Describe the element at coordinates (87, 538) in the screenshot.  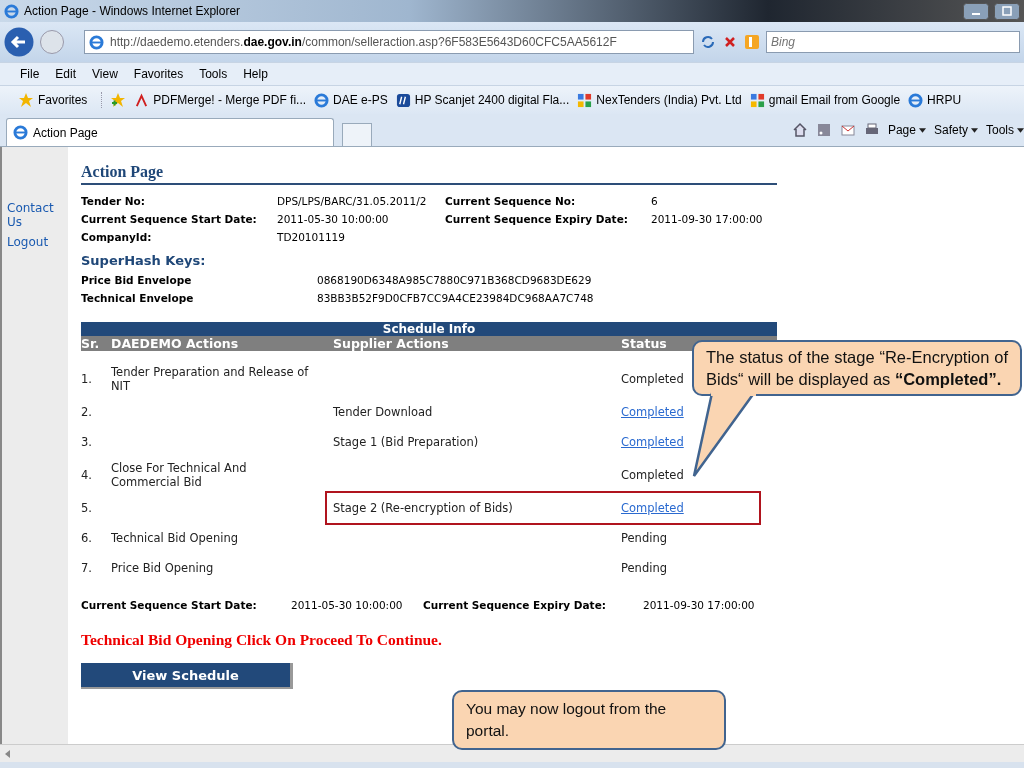
I see `table-cell-text: 6.` at that location.